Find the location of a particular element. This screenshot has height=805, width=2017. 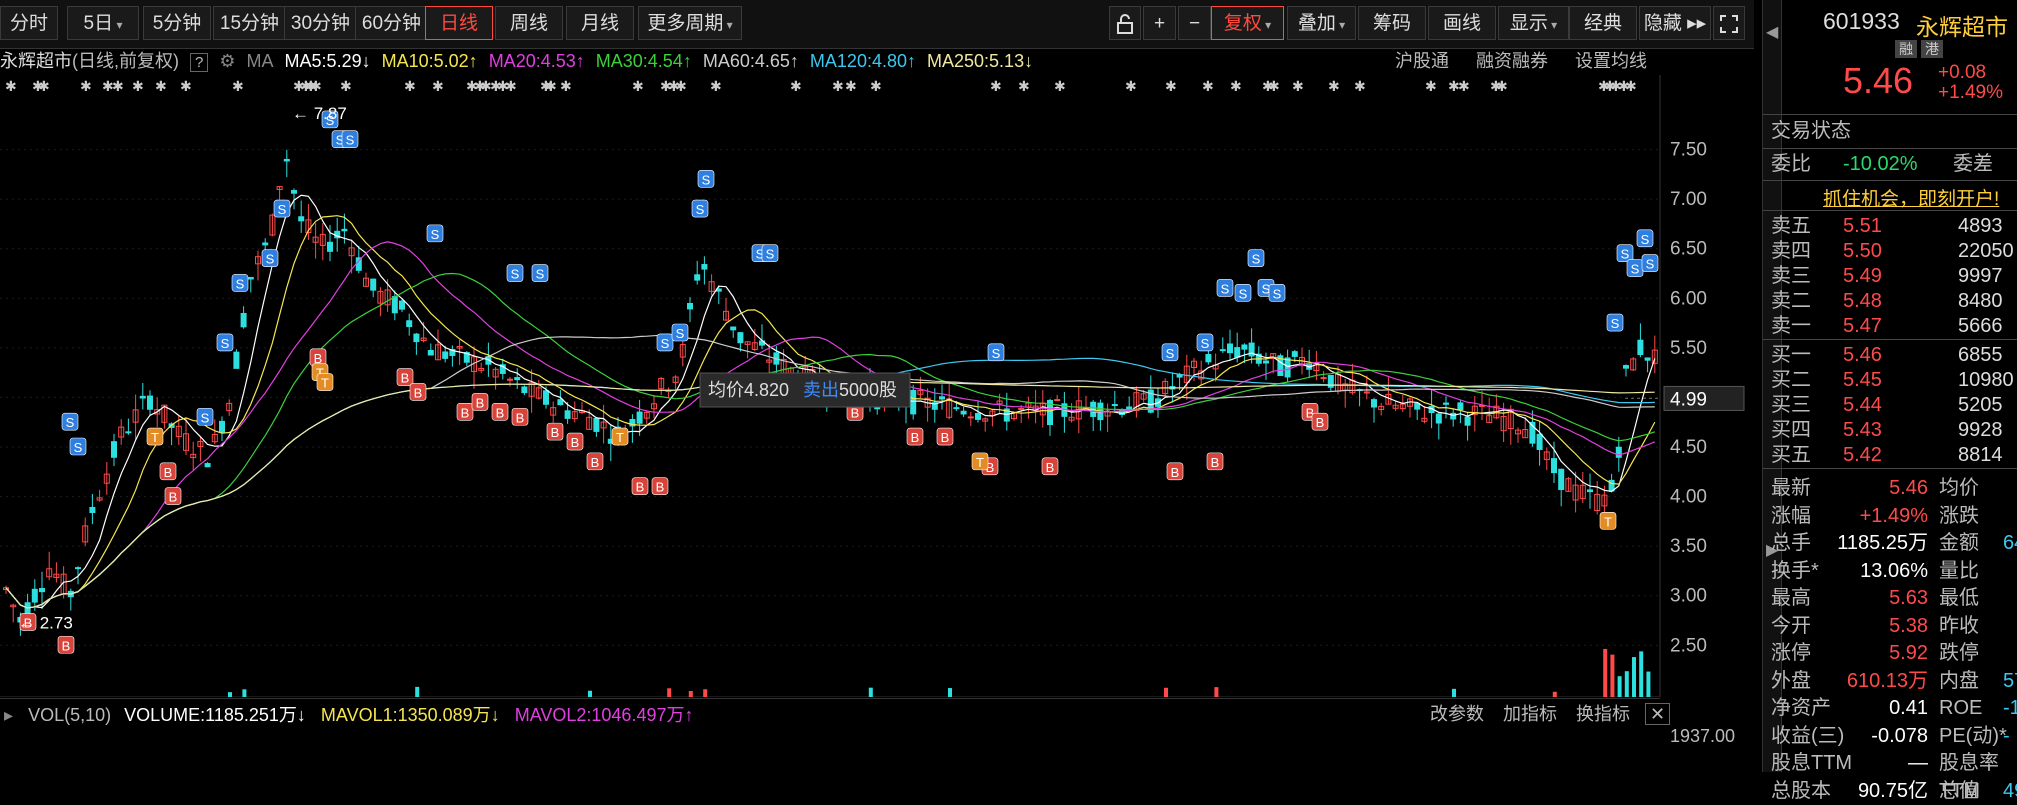

bid-row-4: 买四 5.43 9928 is located at coordinates (1890, 430).